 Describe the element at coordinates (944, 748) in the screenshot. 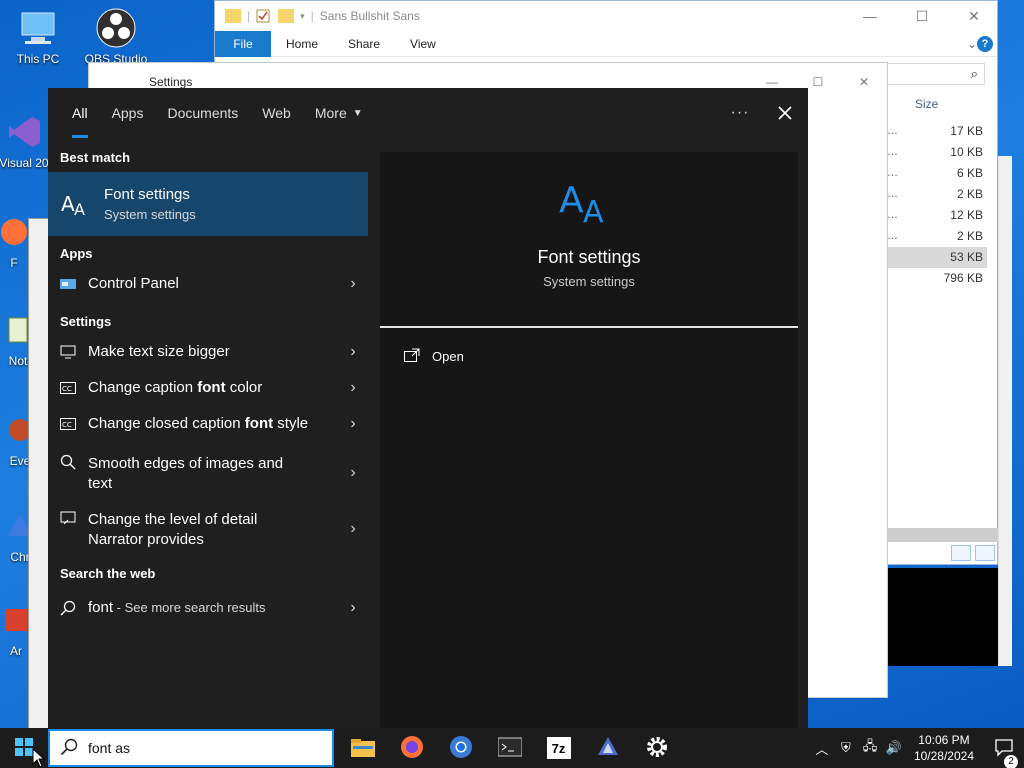

I see `clock: 10:06 PM 10/28/2024` at that location.